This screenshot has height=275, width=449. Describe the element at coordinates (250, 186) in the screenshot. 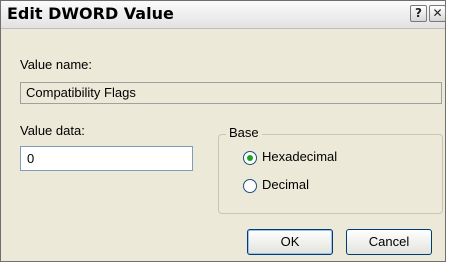

I see `radio-button-unchecked-icon` at that location.